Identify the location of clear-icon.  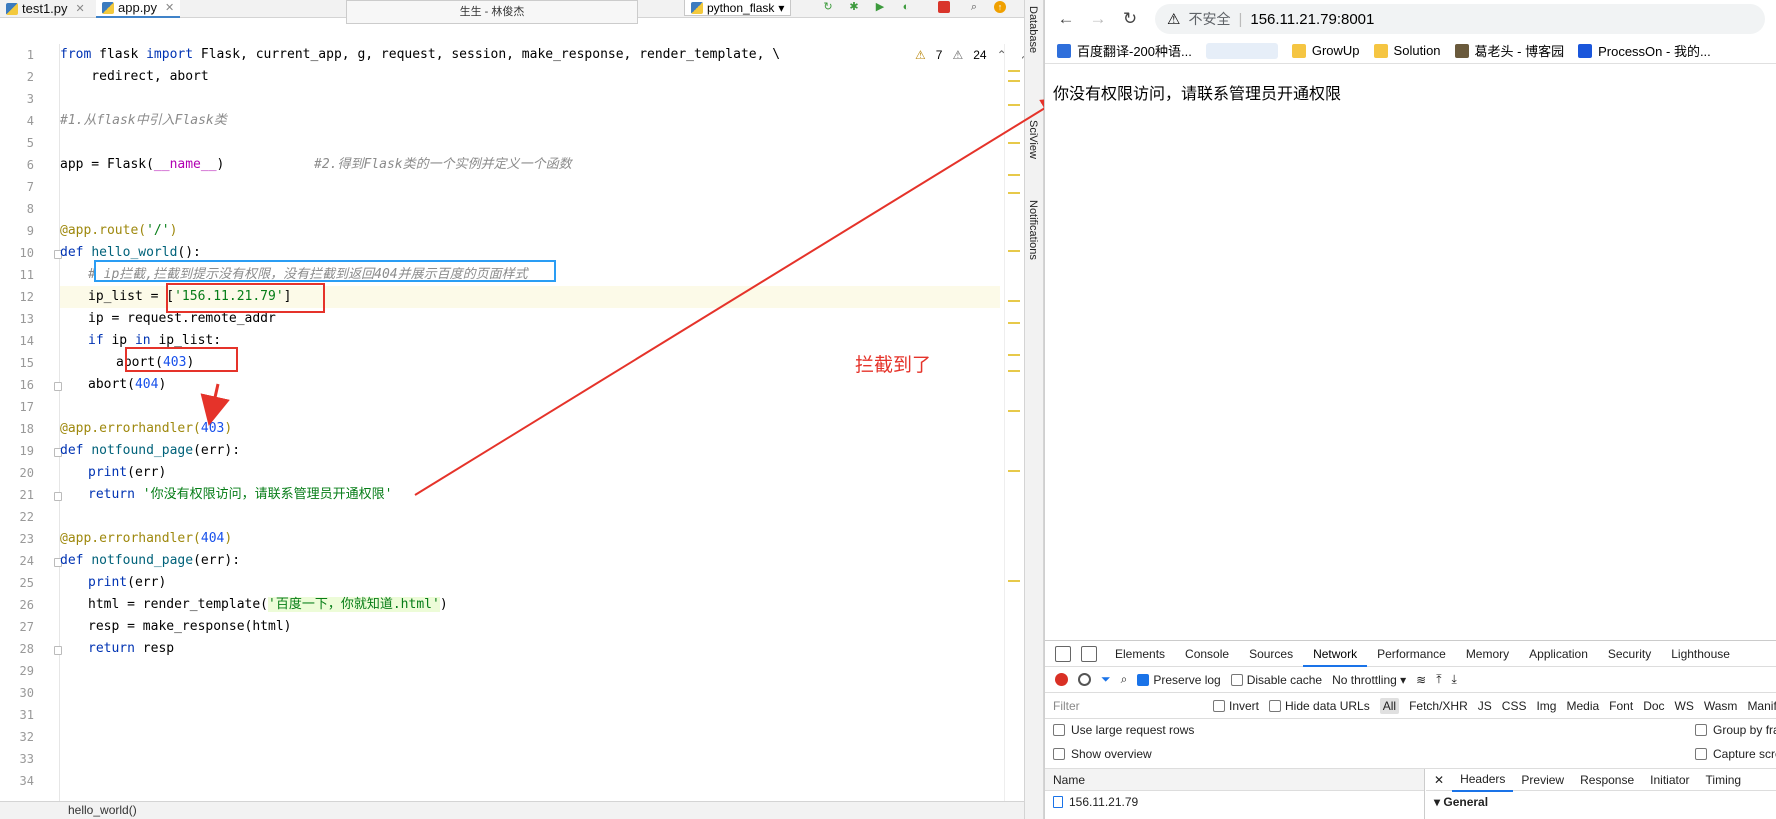
(1084, 679).